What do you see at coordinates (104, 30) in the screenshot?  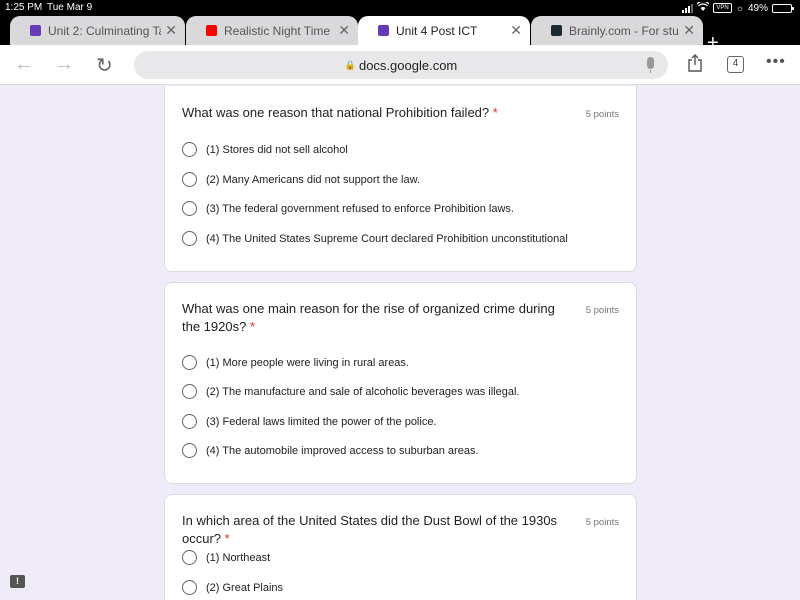 I see `tab-title: Unit 2: Culminating Task` at bounding box center [104, 30].